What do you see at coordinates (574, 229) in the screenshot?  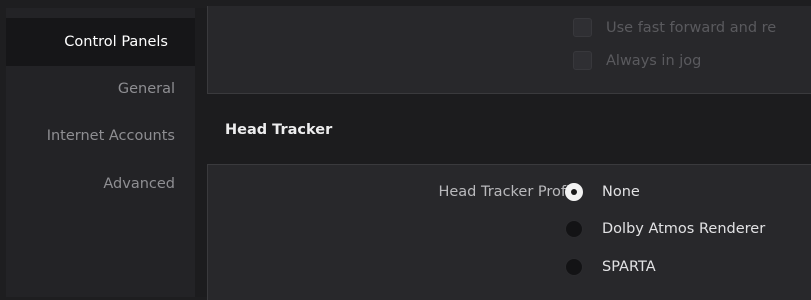 I see `radio-dolby-atmos-renderer` at bounding box center [574, 229].